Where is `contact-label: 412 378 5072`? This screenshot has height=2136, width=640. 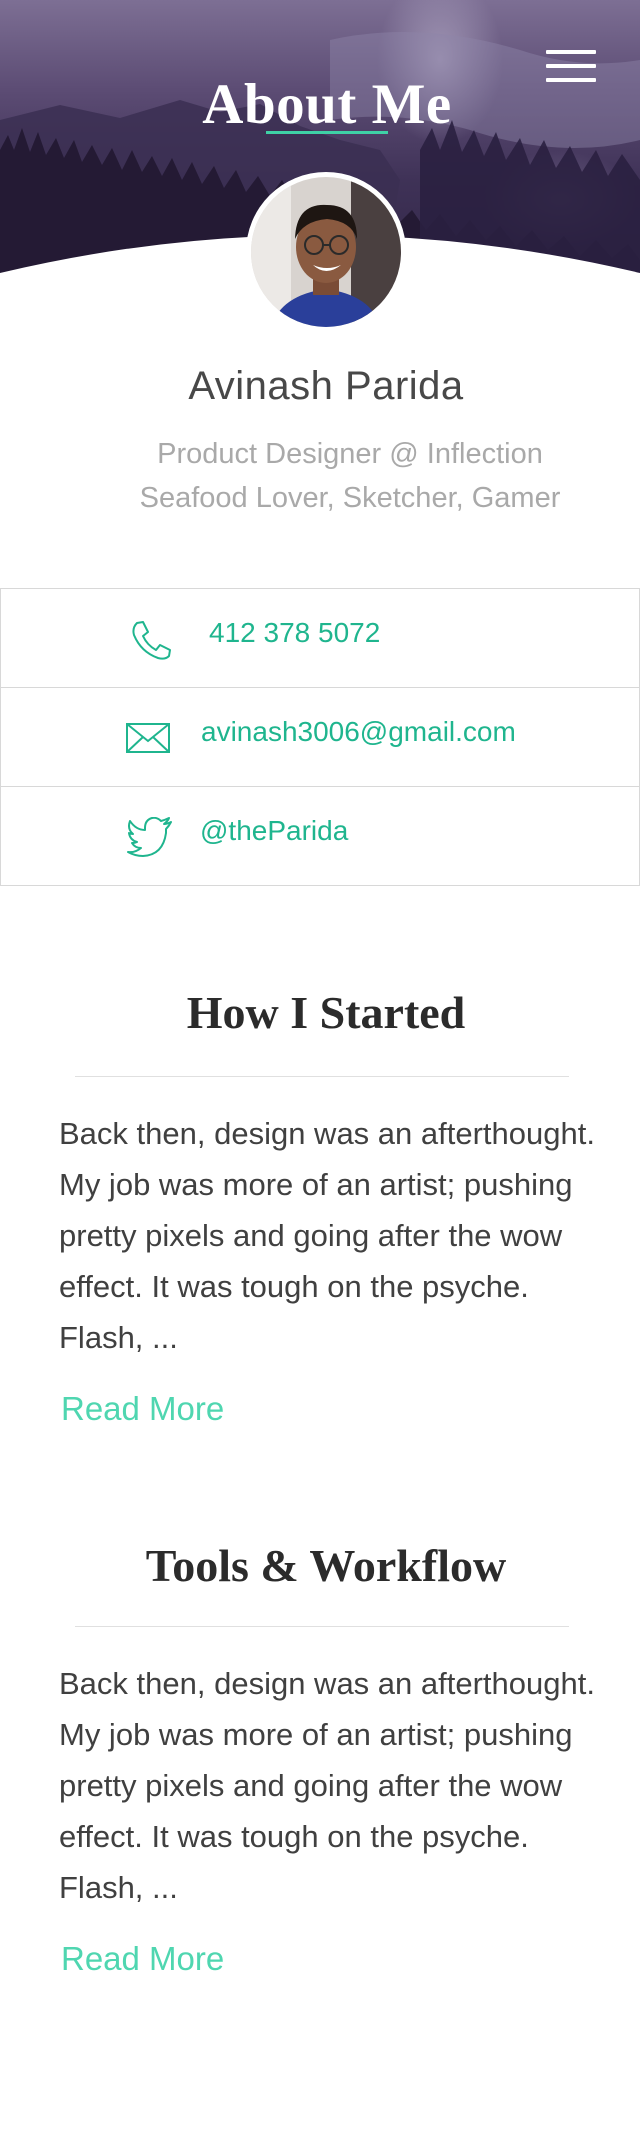
contact-label: 412 378 5072 is located at coordinates (295, 632).